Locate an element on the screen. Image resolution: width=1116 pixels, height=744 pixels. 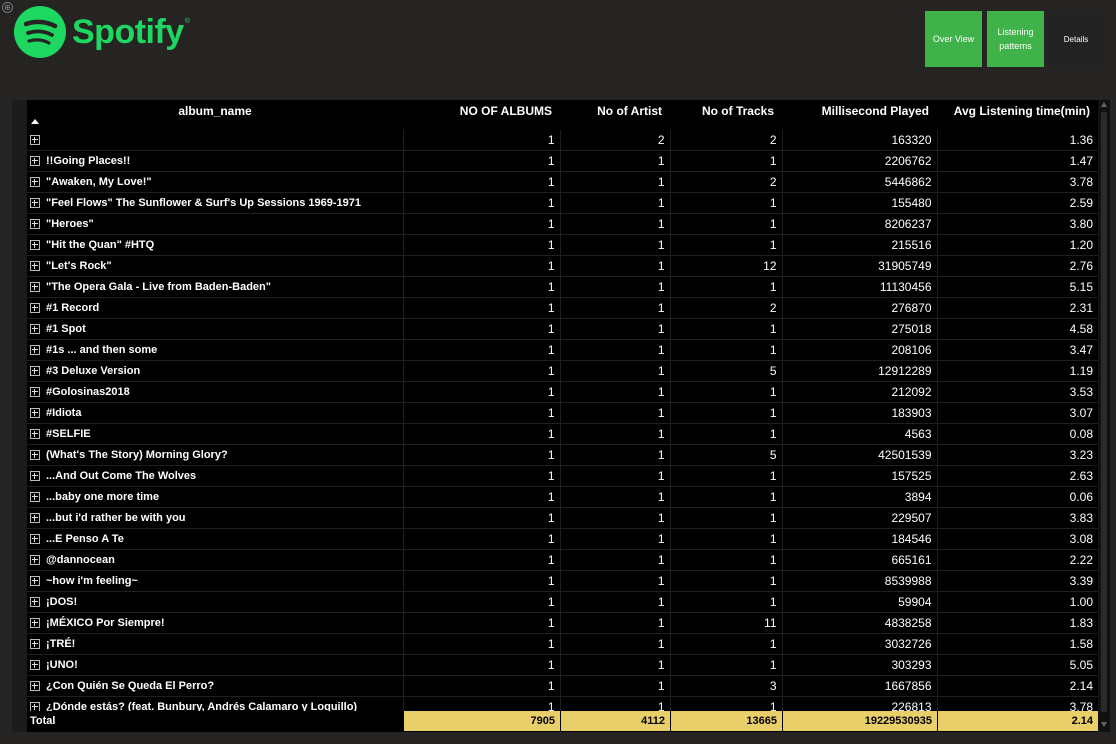
album-name-text: ¡TRÉ! is located at coordinates (61, 644).